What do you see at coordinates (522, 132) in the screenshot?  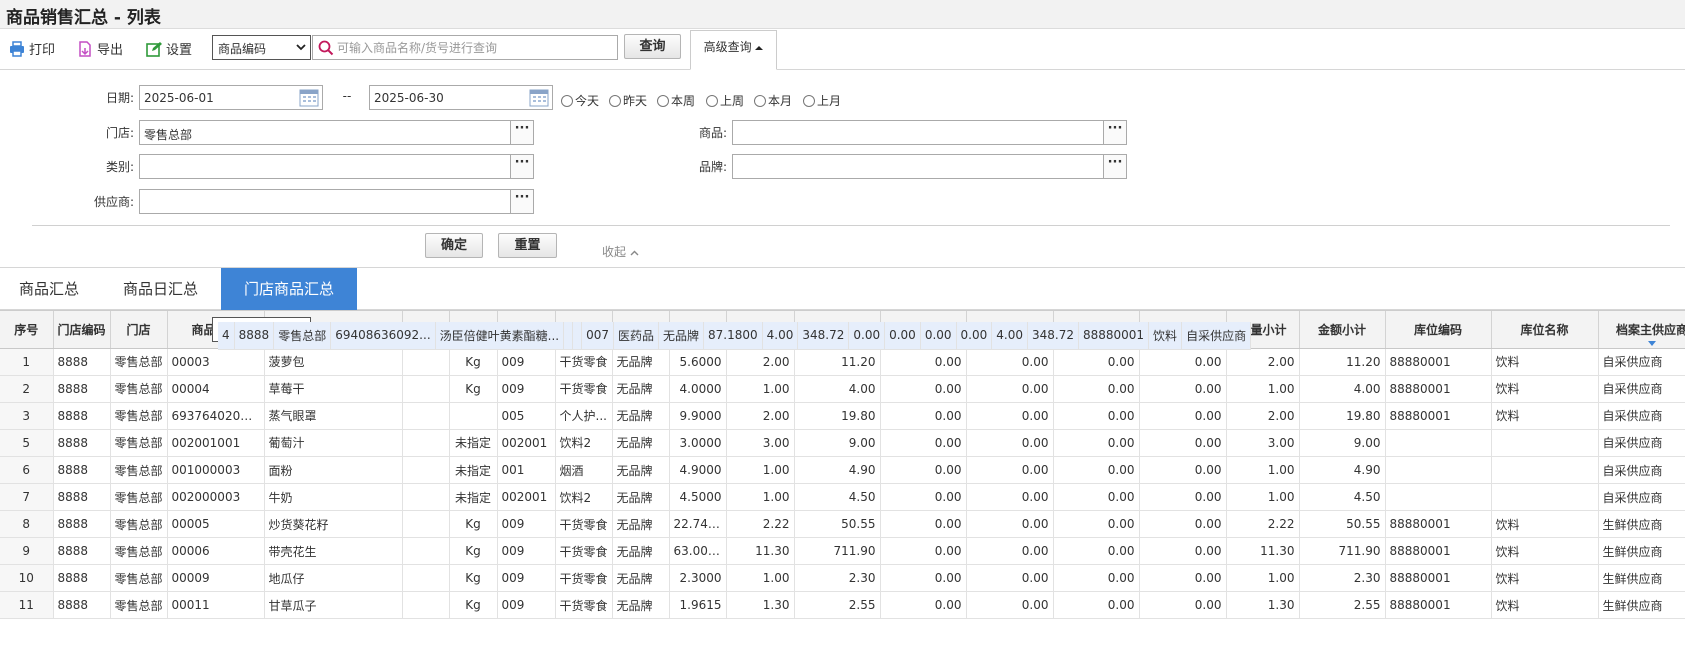 I see `store-picker-button: ···` at bounding box center [522, 132].